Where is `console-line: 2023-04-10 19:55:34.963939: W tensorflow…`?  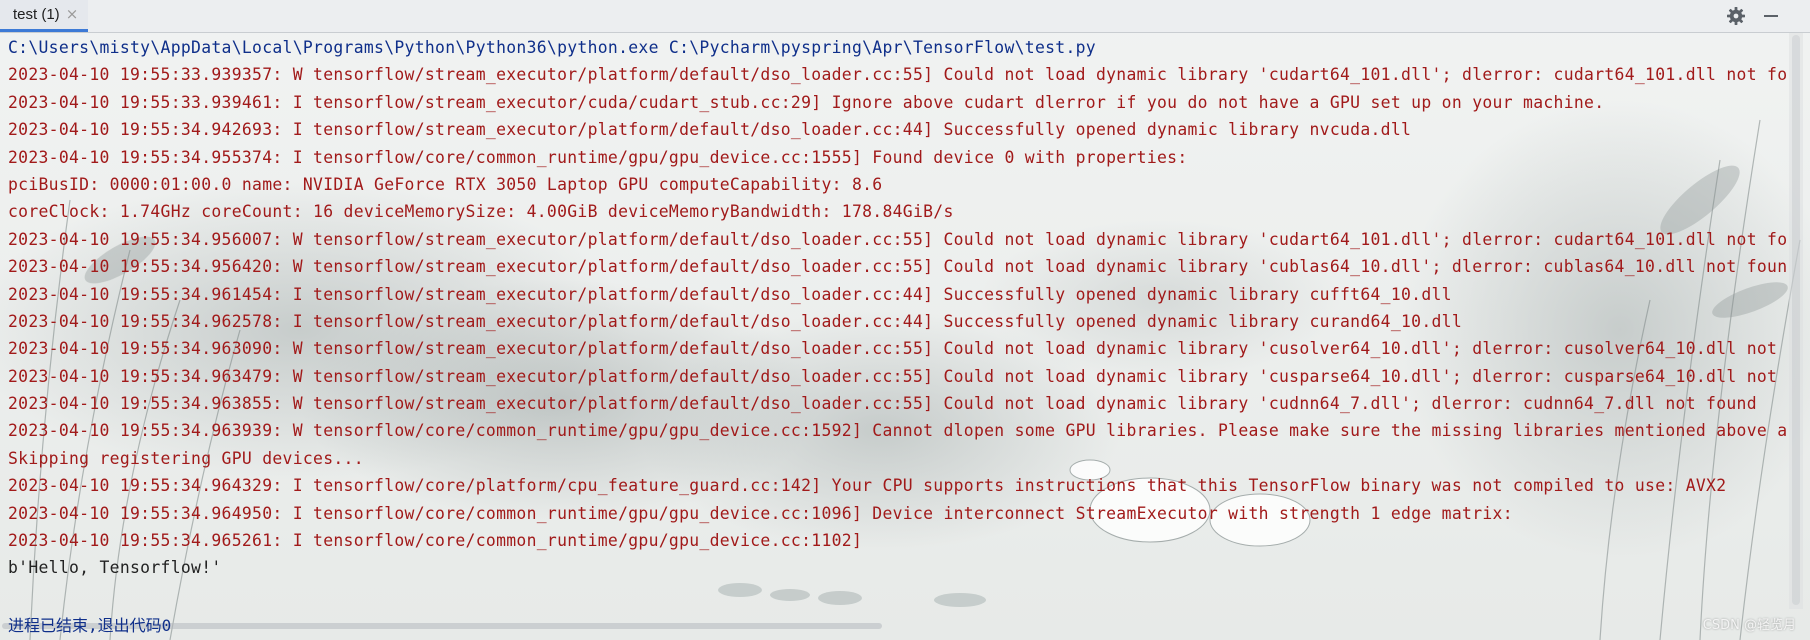 console-line: 2023-04-10 19:55:34.963939: W tensorflow… is located at coordinates (898, 431).